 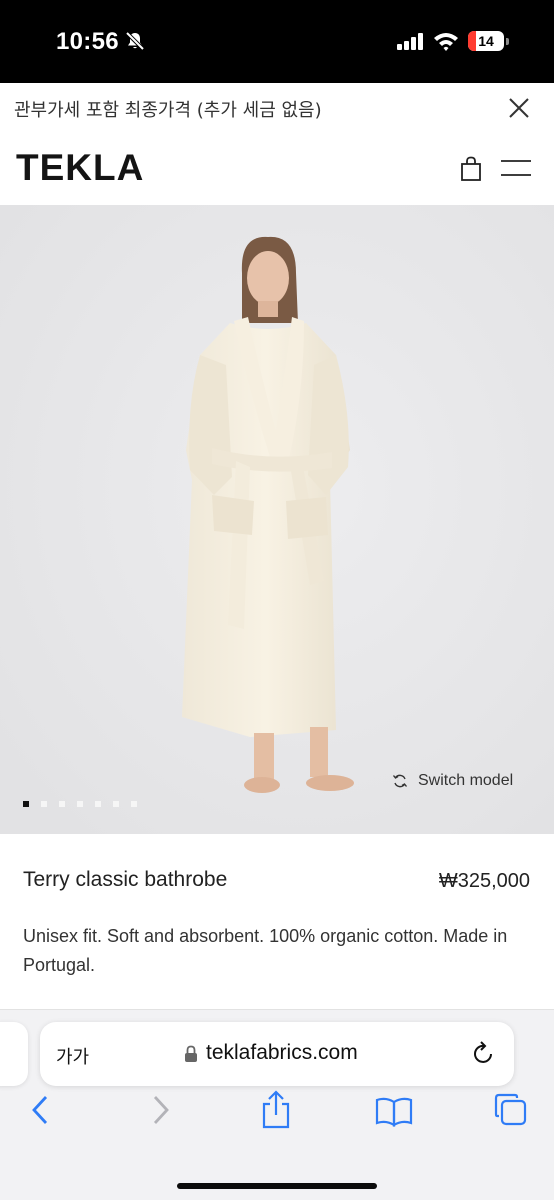 I want to click on switch-model-label: Switch model, so click(x=466, y=780).